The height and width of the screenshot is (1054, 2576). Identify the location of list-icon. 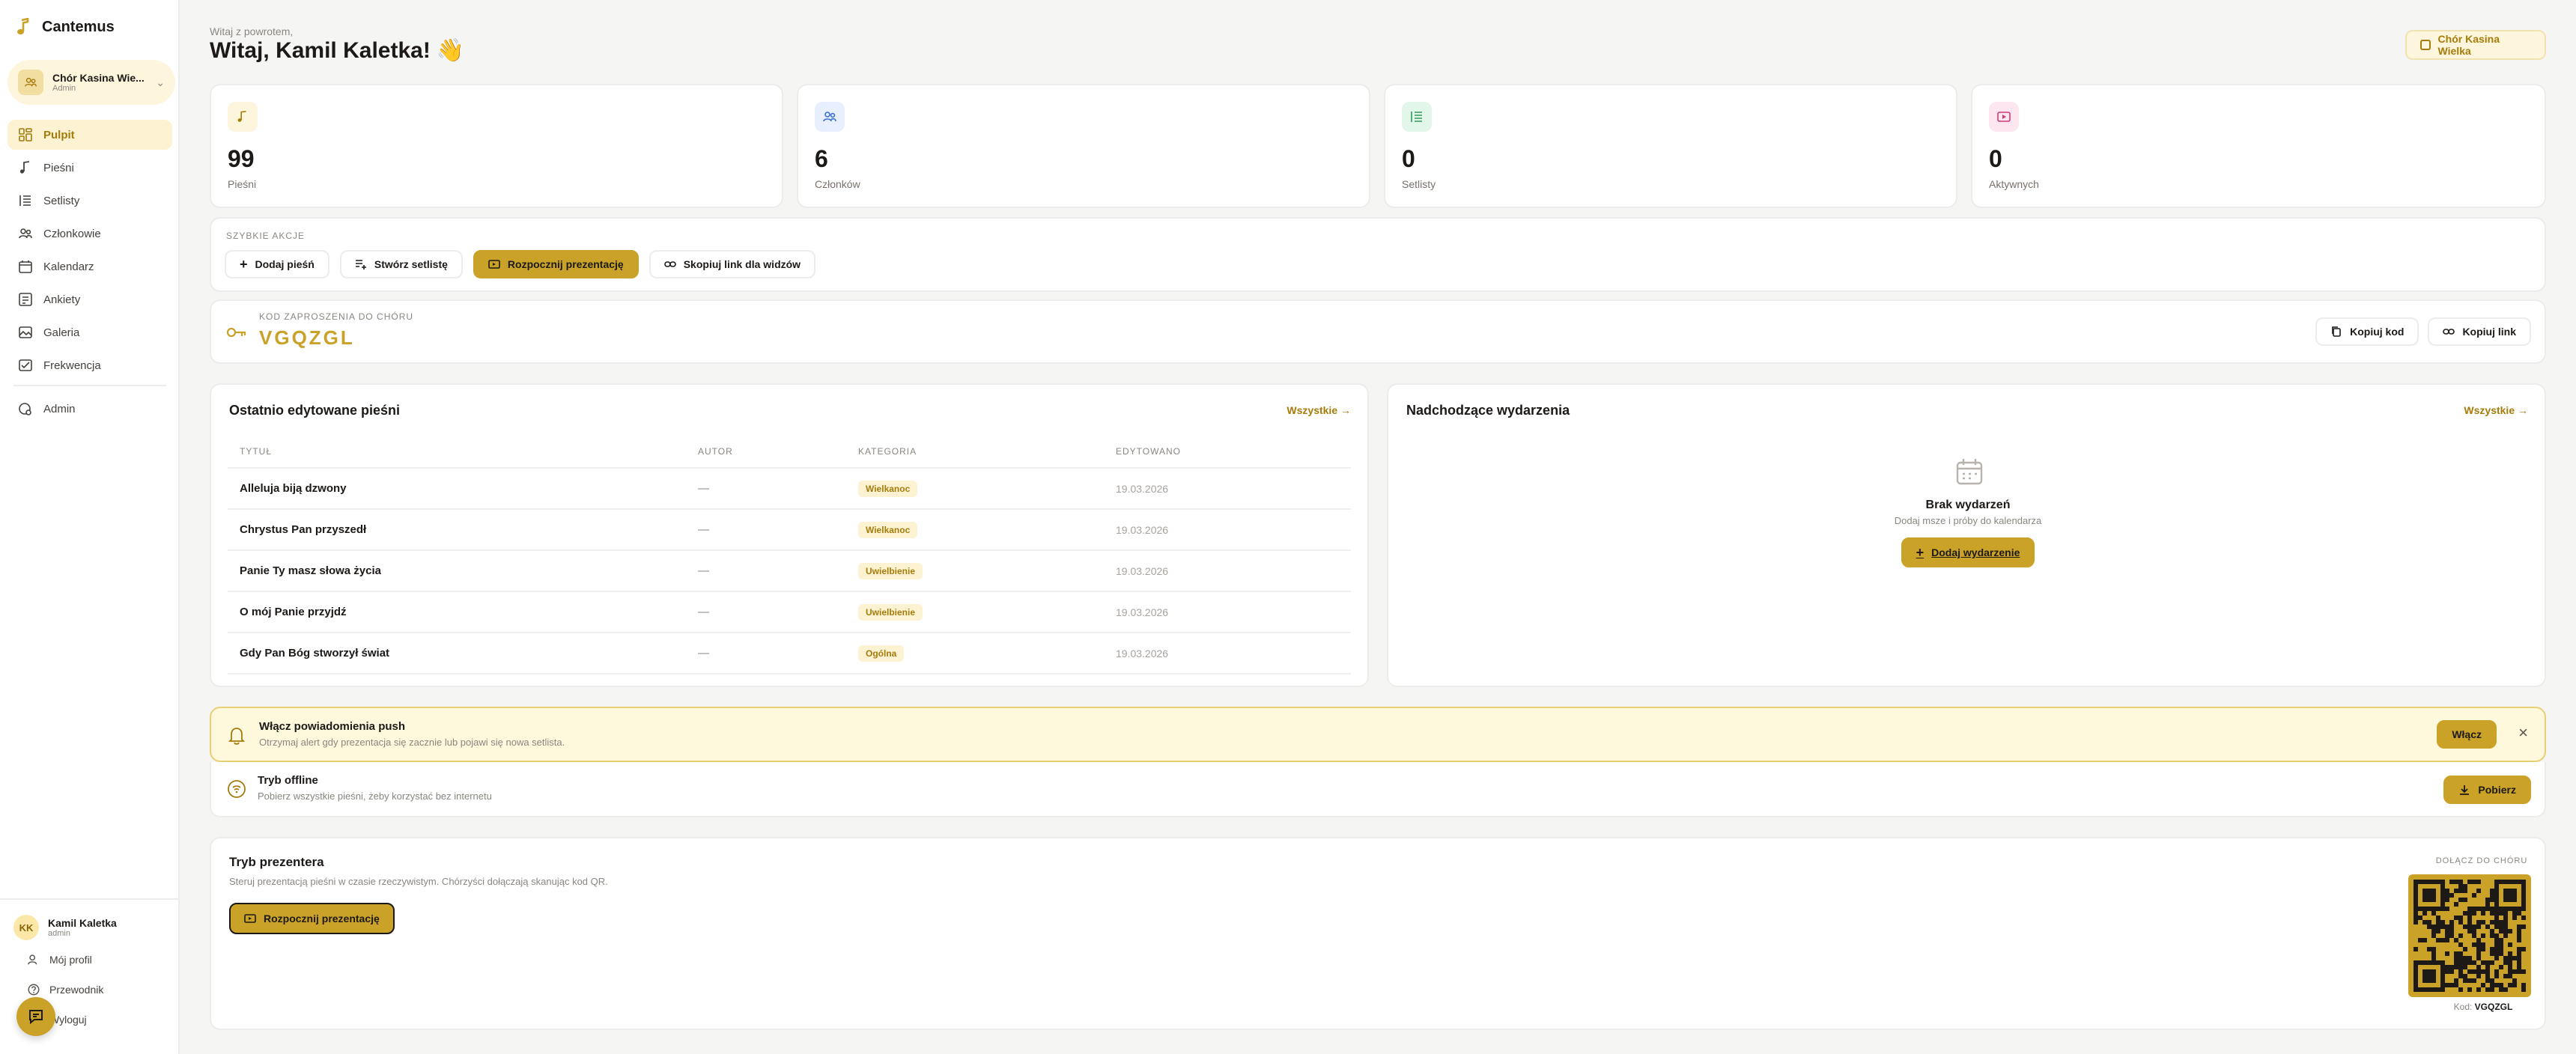
(25, 200).